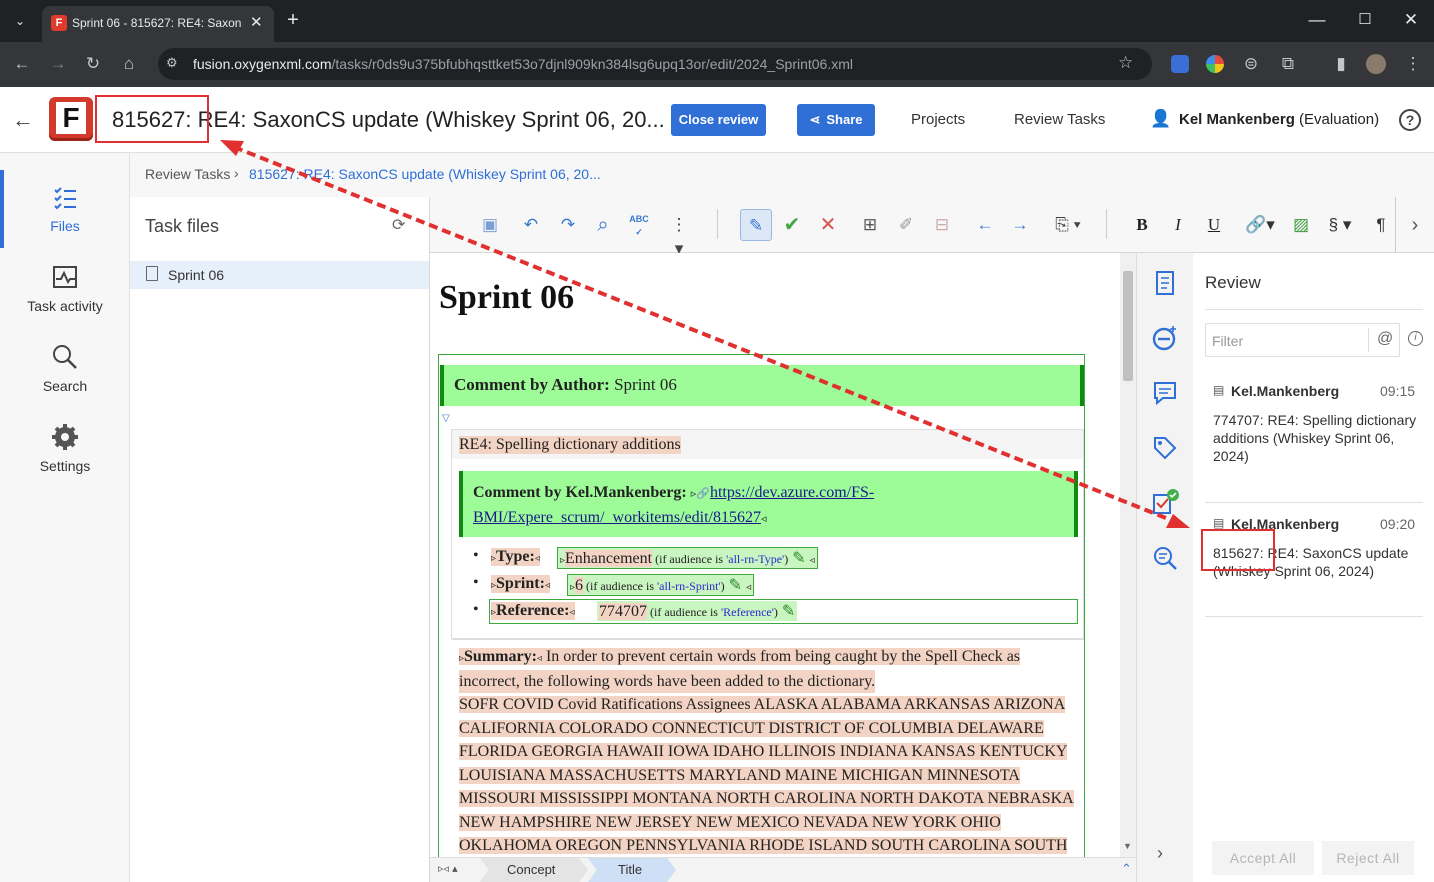 This screenshot has height=882, width=1434. What do you see at coordinates (1126, 869) in the screenshot?
I see `collapse-up-icon: ⌃` at bounding box center [1126, 869].